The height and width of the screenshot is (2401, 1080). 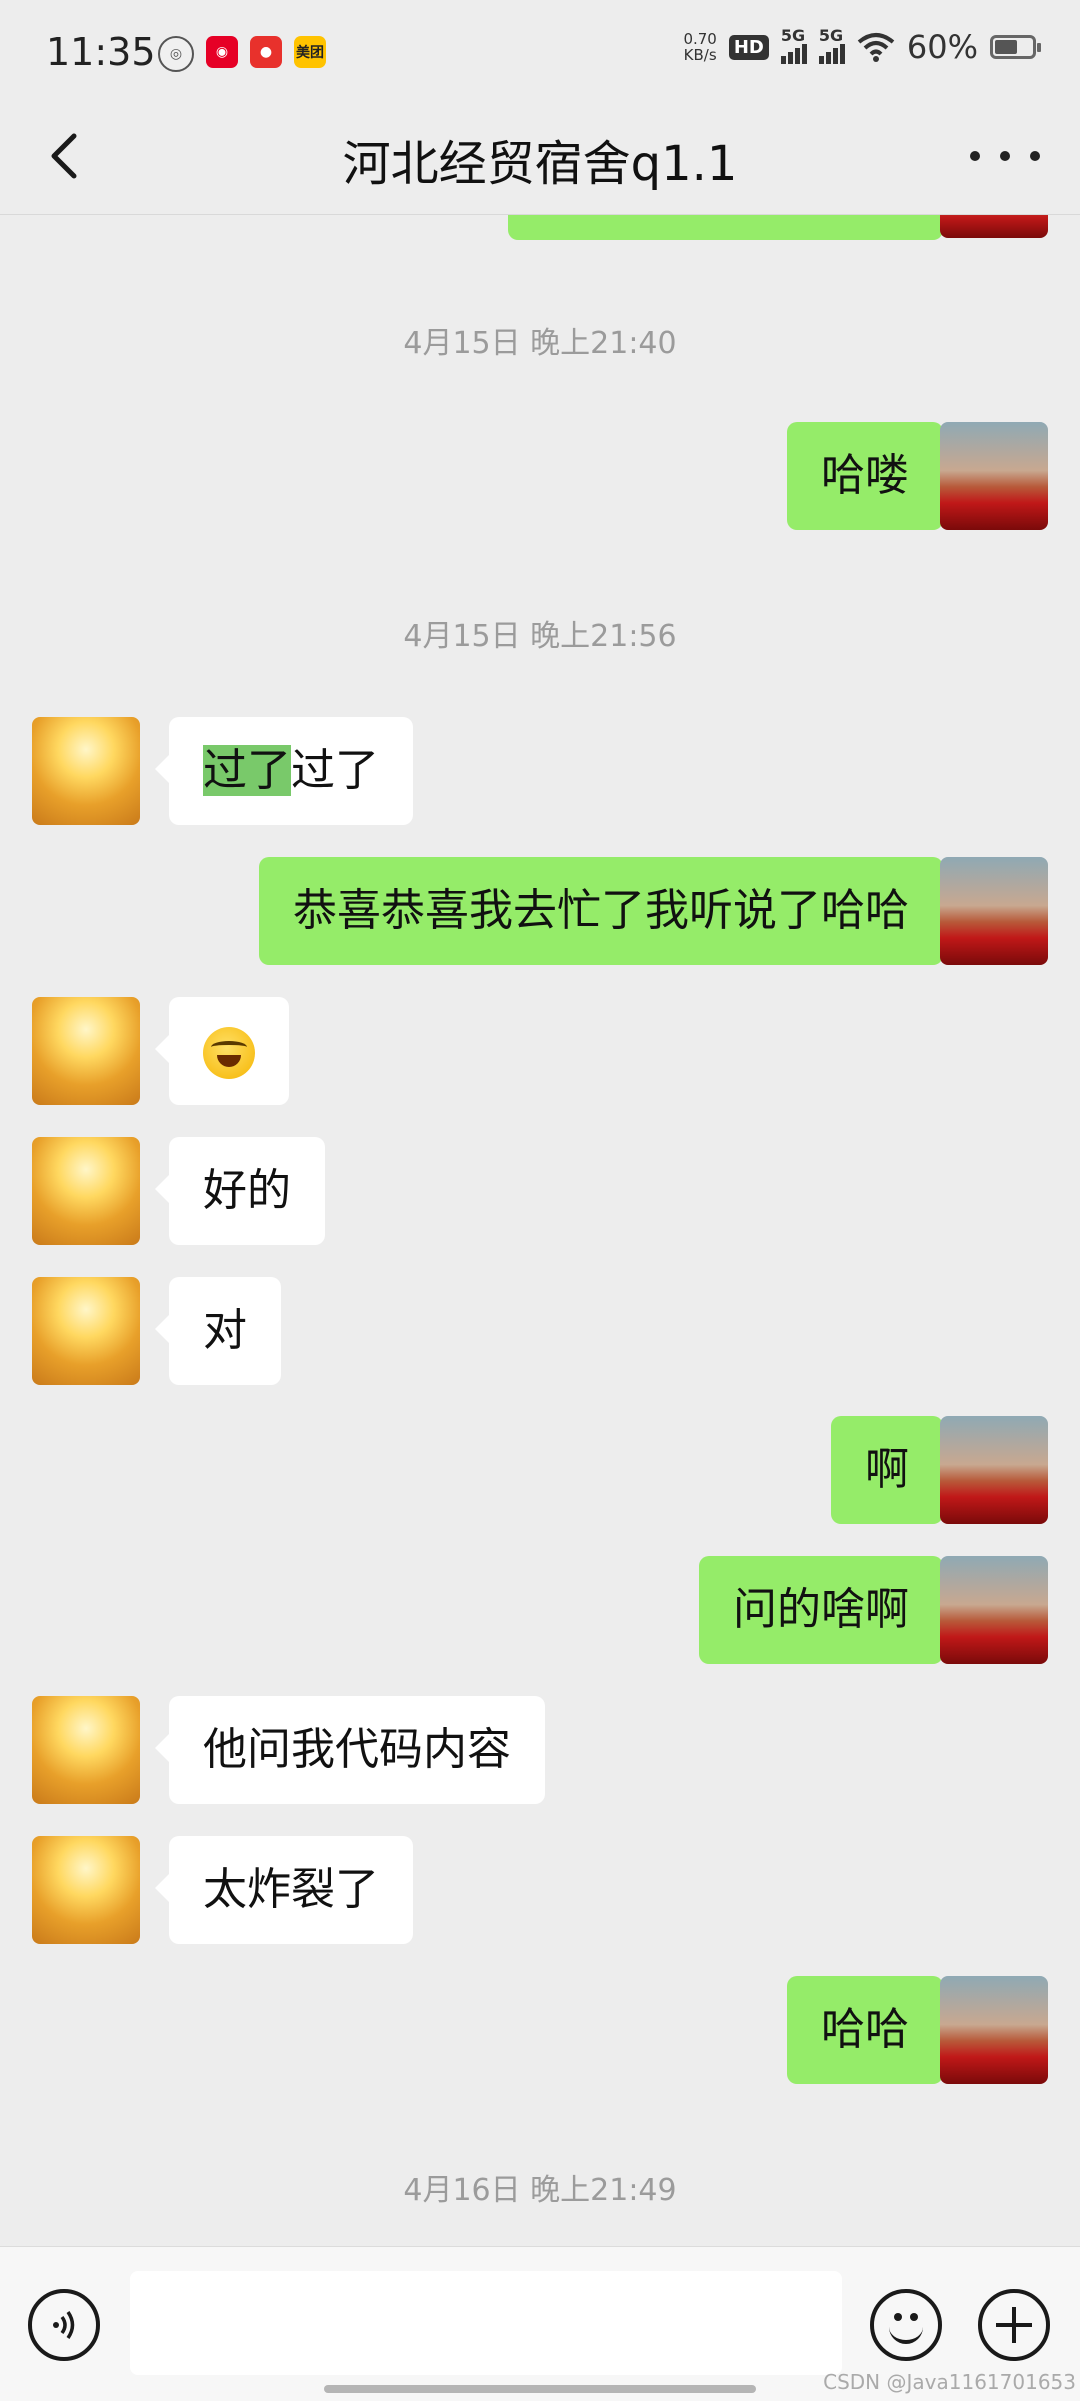 What do you see at coordinates (876, 47) in the screenshot?
I see `wifi-icon` at bounding box center [876, 47].